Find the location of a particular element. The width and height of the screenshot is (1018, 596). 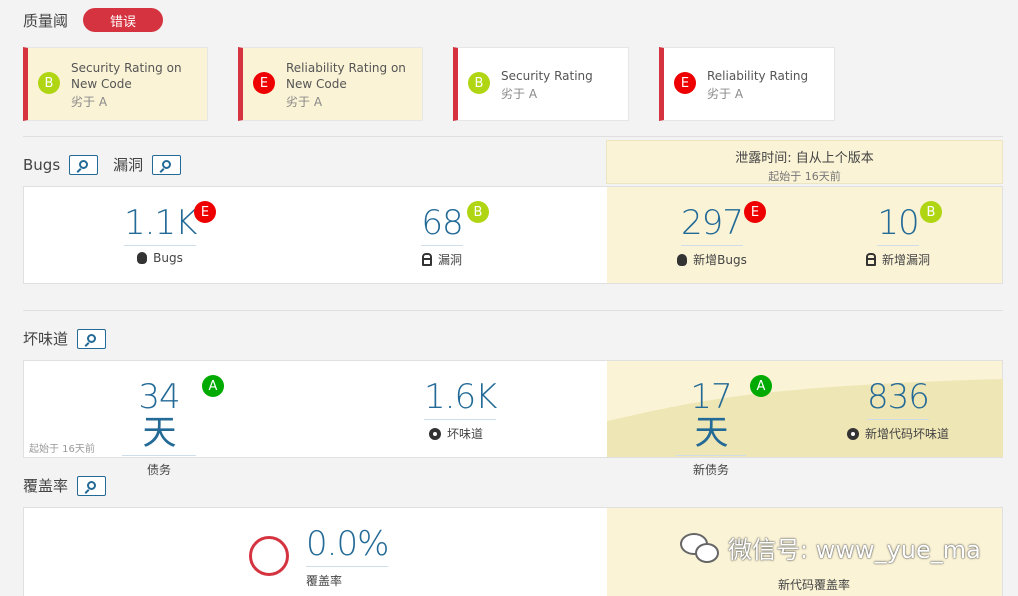

smells-section-title: 坏味道 is located at coordinates (65, 338).